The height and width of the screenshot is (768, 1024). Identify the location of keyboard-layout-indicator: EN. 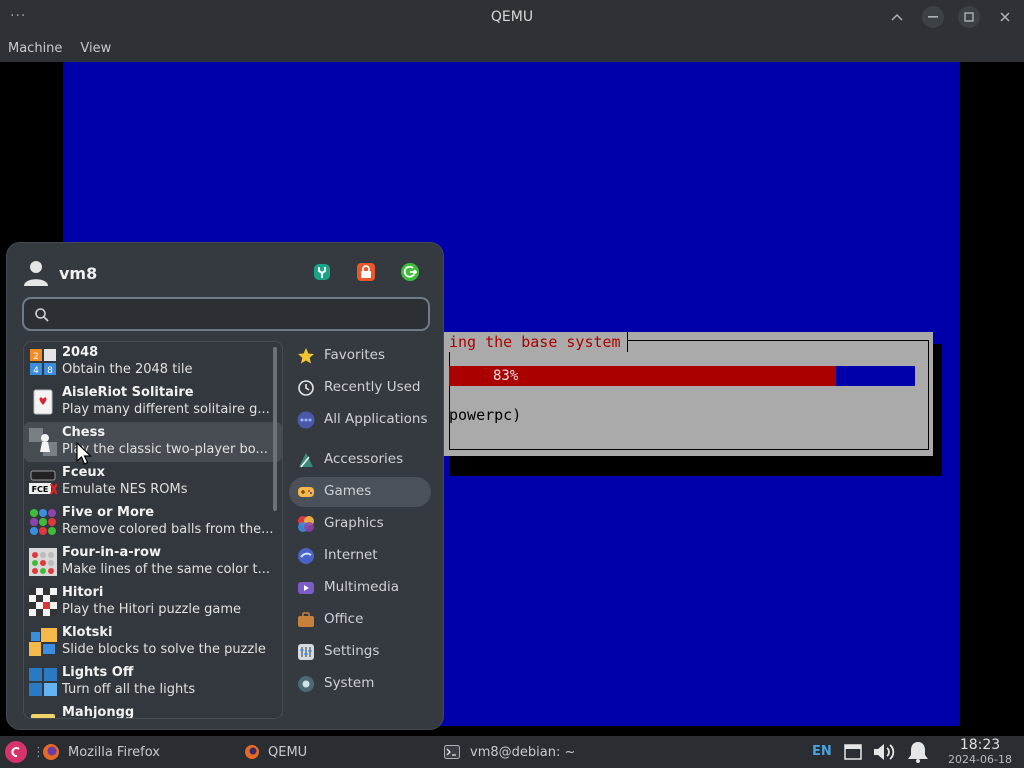
(822, 751).